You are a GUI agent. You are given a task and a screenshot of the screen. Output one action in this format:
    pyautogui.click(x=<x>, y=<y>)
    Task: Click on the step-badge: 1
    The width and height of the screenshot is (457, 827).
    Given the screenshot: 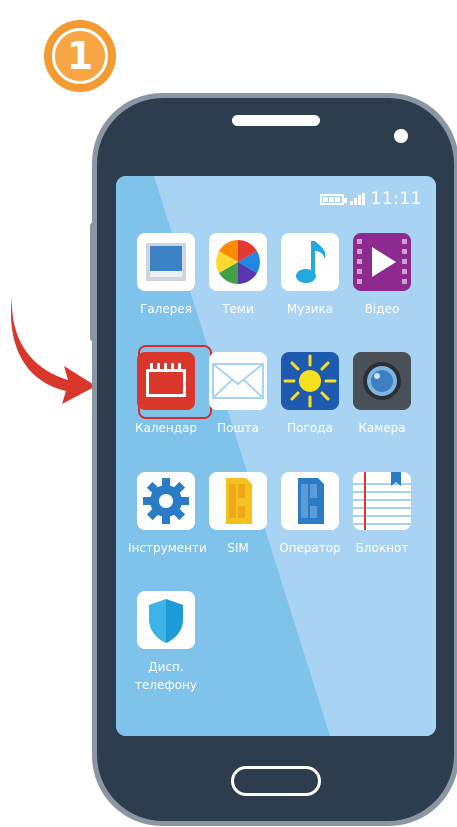 What is the action you would take?
    pyautogui.click(x=80, y=56)
    